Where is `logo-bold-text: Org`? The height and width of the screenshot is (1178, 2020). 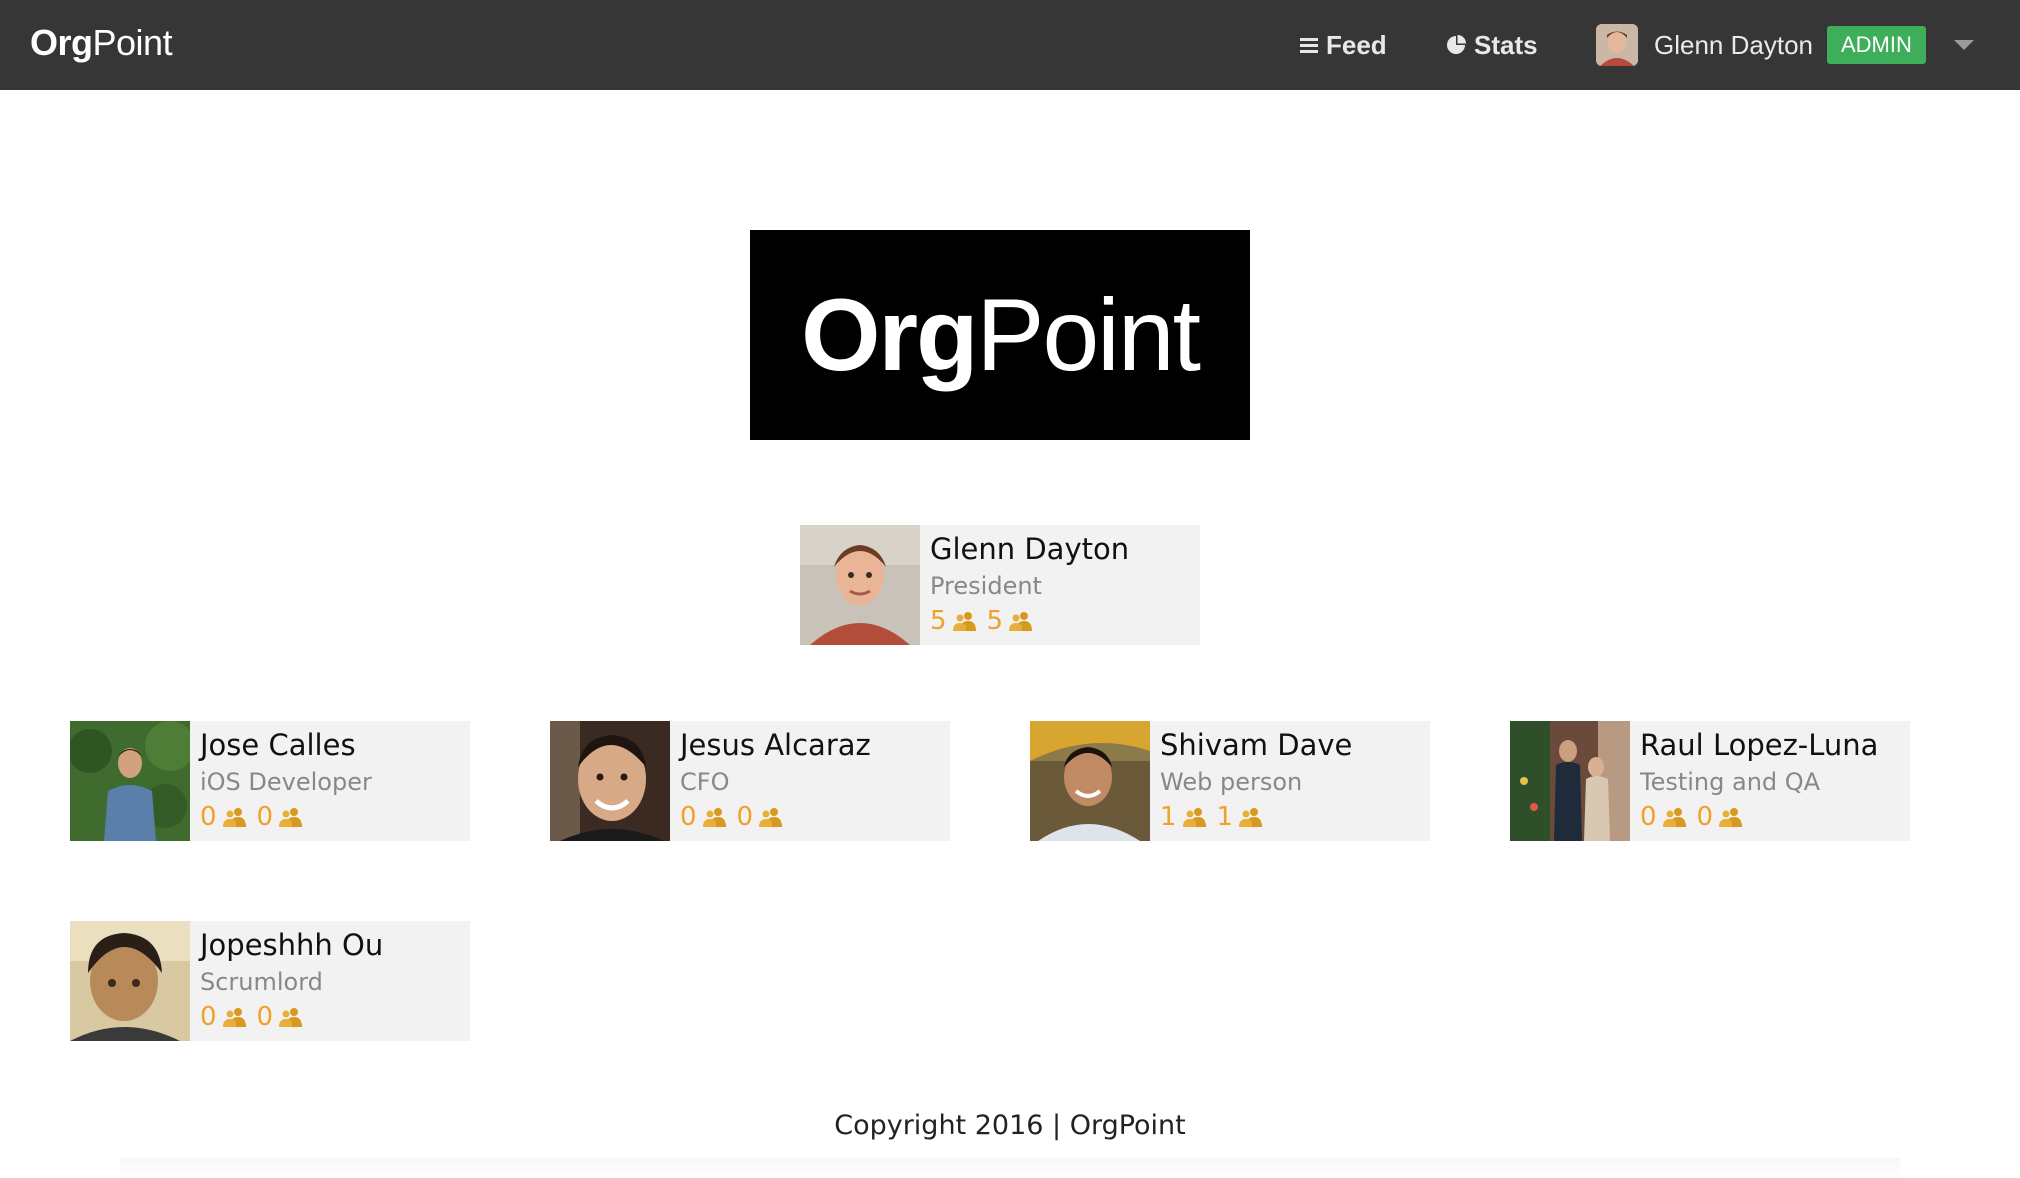
logo-bold-text: Org is located at coordinates (889, 334).